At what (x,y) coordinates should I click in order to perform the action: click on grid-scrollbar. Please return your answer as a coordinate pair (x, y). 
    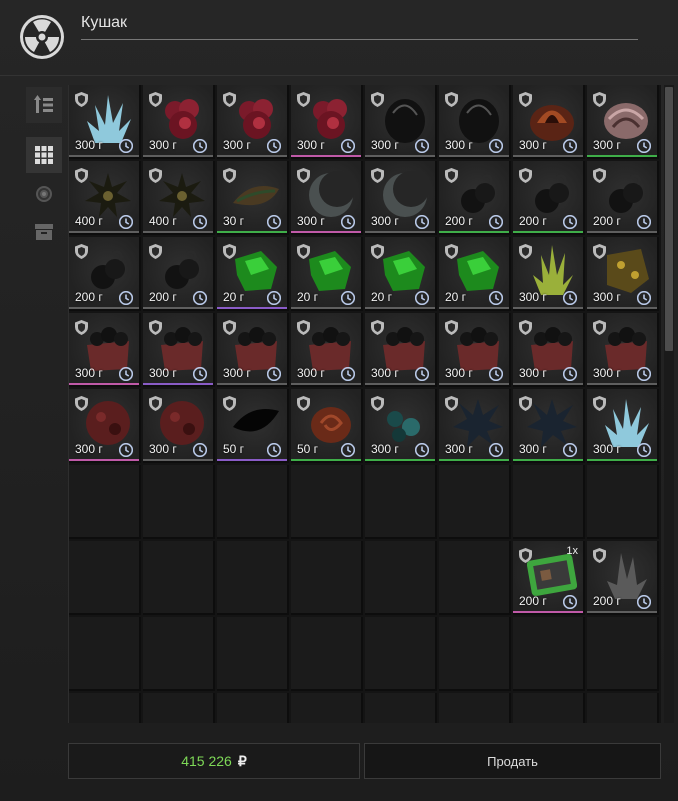
    Looking at the image, I should click on (669, 404).